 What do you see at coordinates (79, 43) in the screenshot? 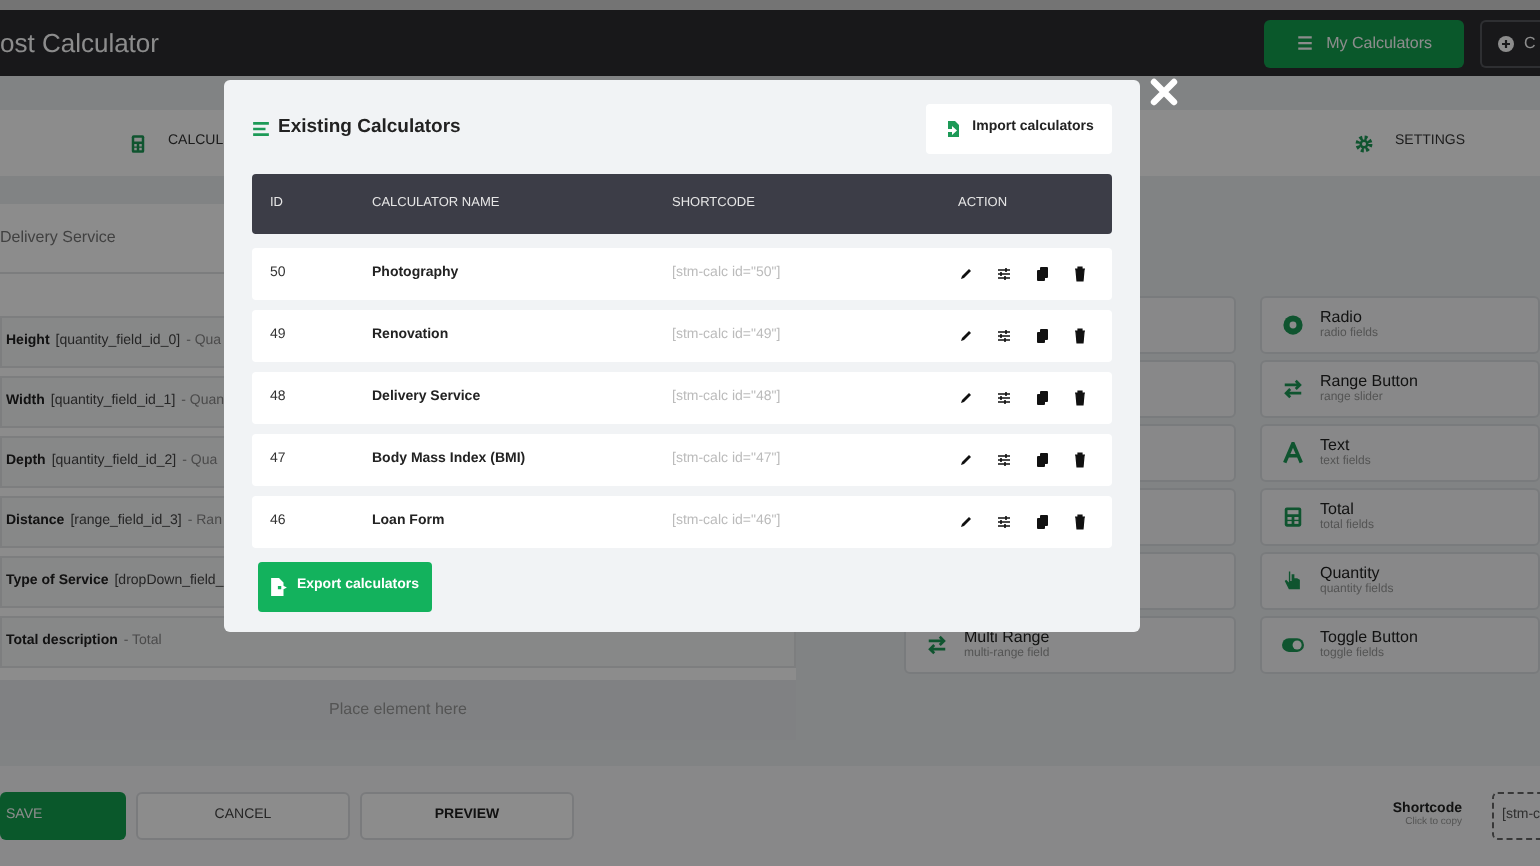
I see `app-title: ost Calculator` at bounding box center [79, 43].